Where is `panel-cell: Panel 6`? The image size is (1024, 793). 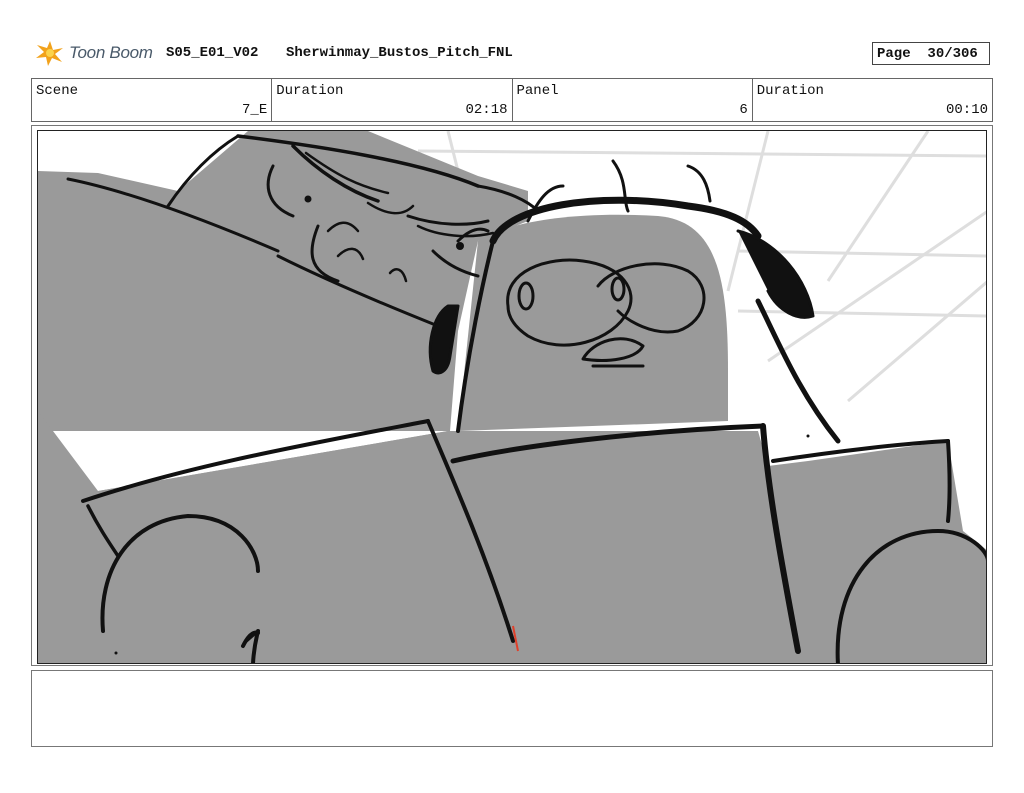 panel-cell: Panel 6 is located at coordinates (633, 100).